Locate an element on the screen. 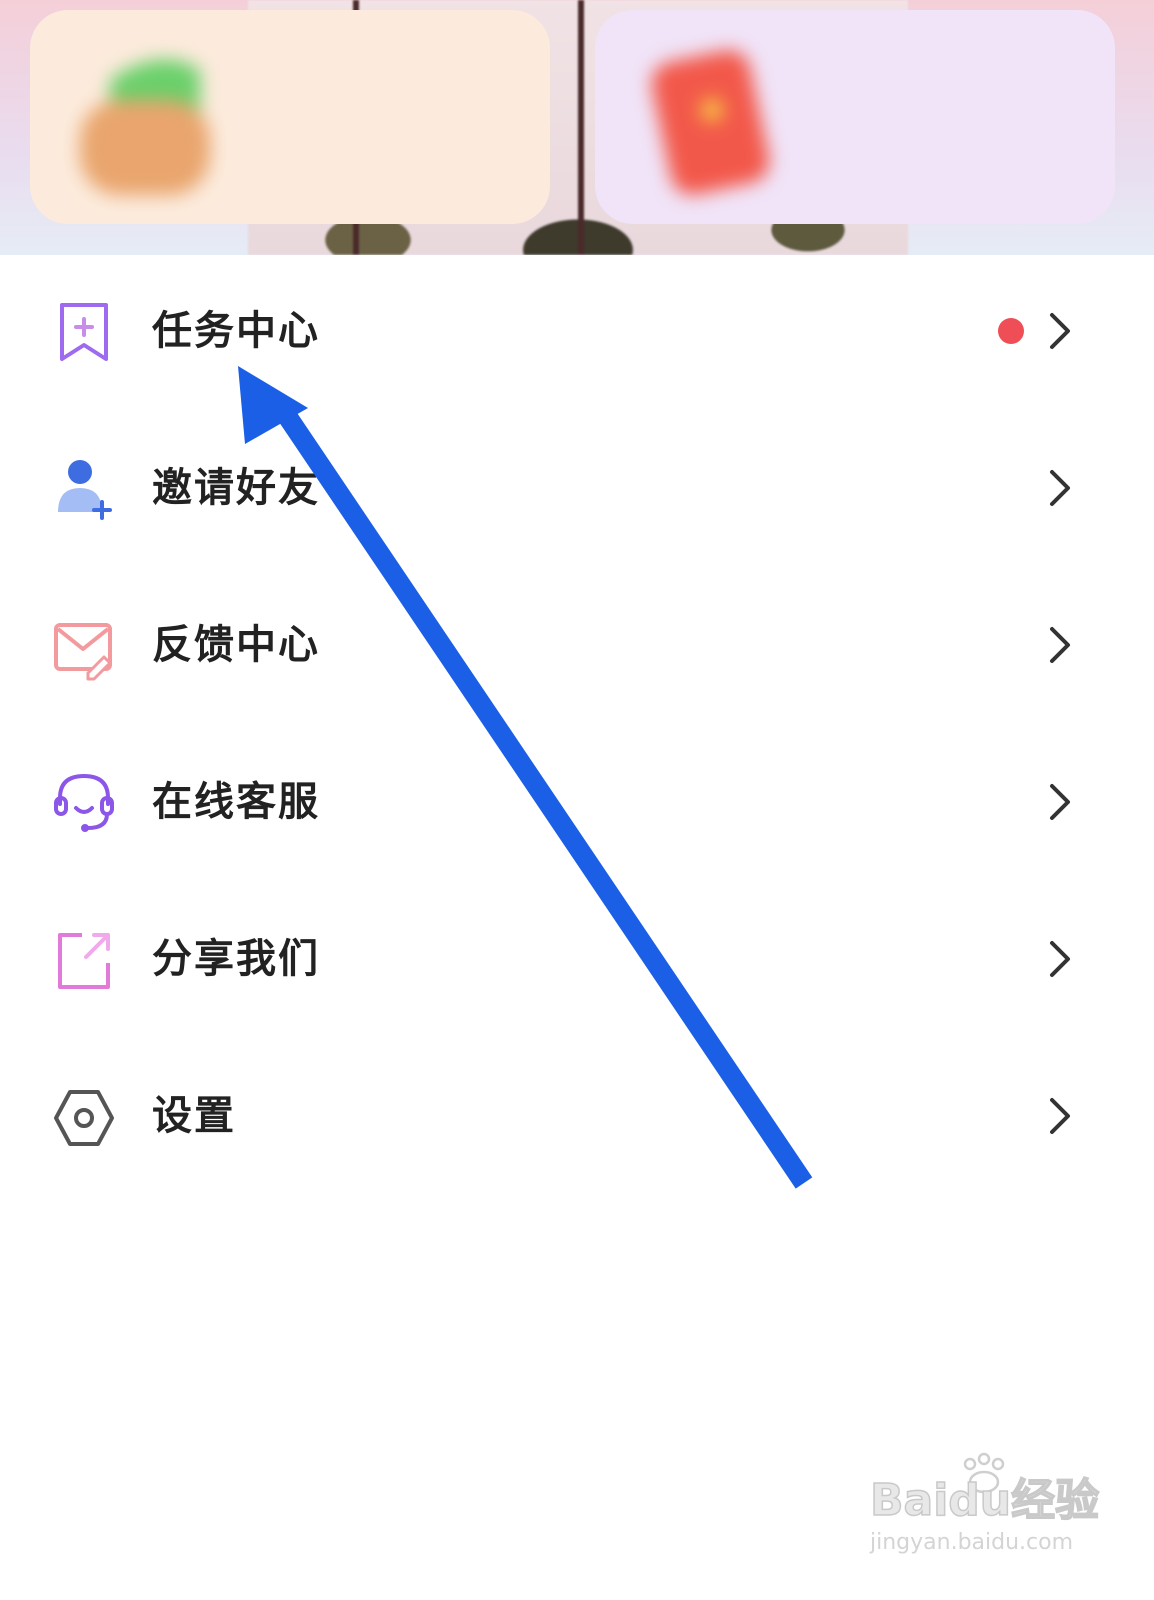 The width and height of the screenshot is (1154, 1600). menu-item-feedback-center: 反馈中心 is located at coordinates (577, 647).